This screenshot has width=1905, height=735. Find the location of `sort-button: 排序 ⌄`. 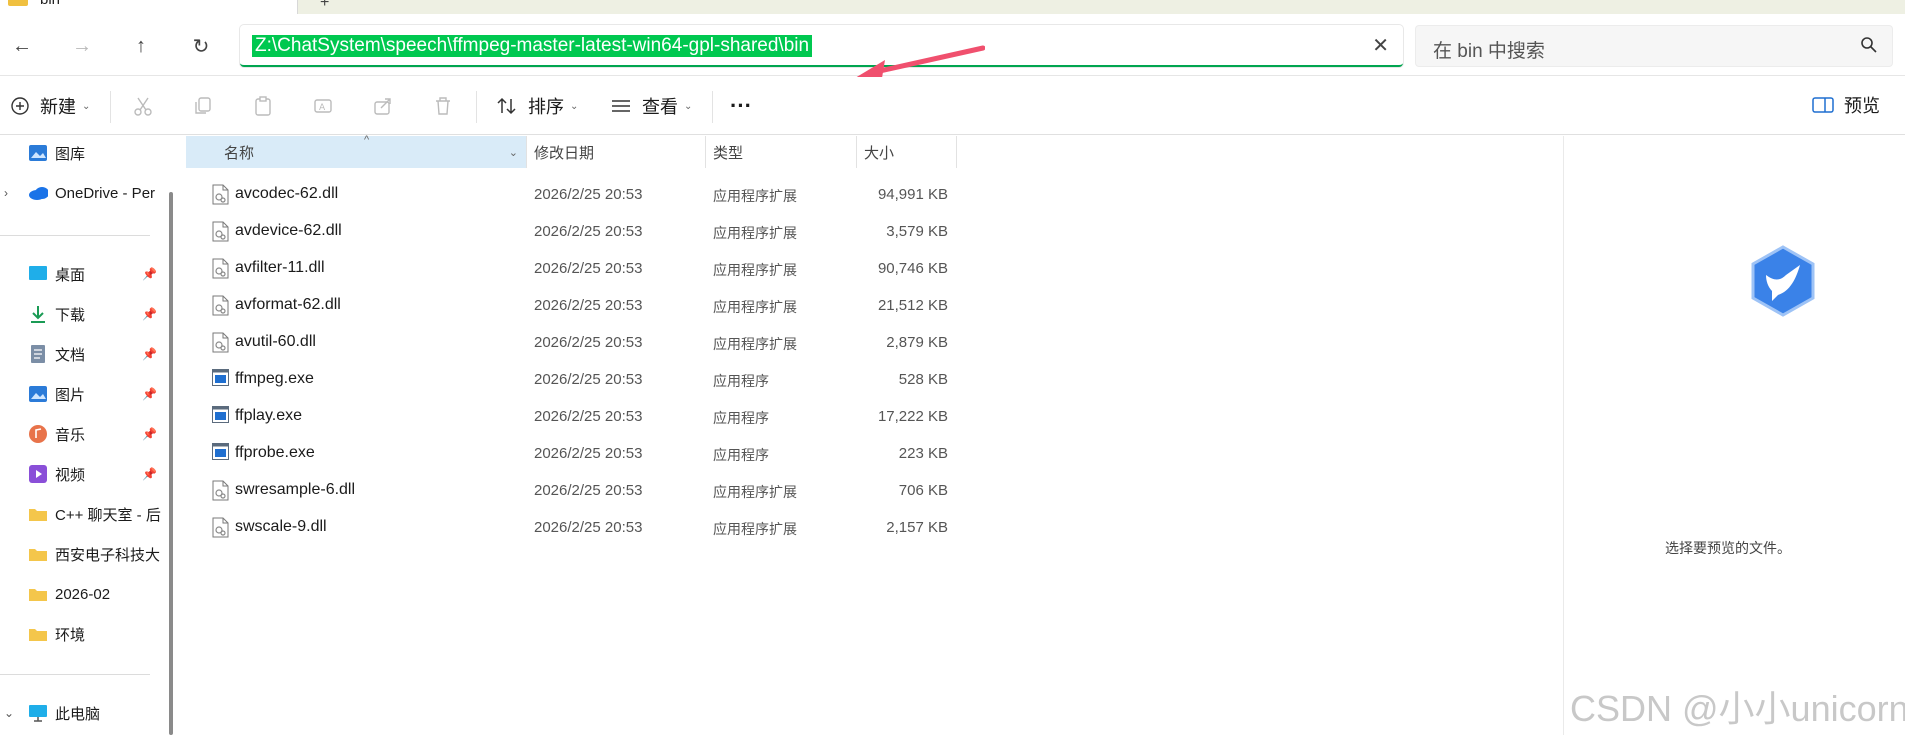

sort-button: 排序 ⌄ is located at coordinates (537, 106).